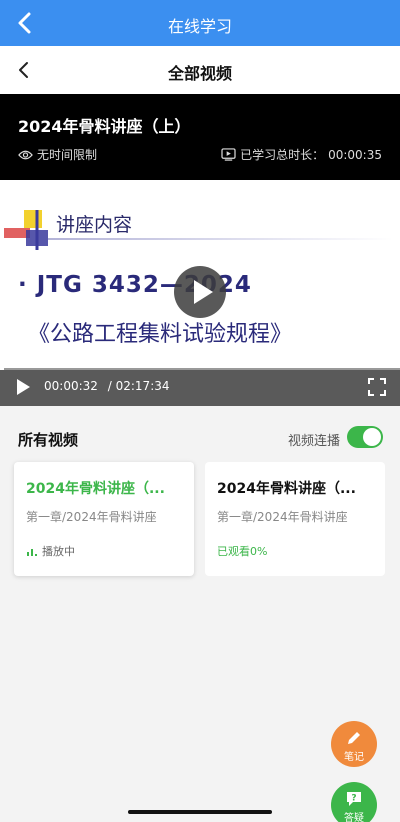 This screenshot has height=822, width=400. I want to click on page-navbar: 全部视频, so click(200, 70).